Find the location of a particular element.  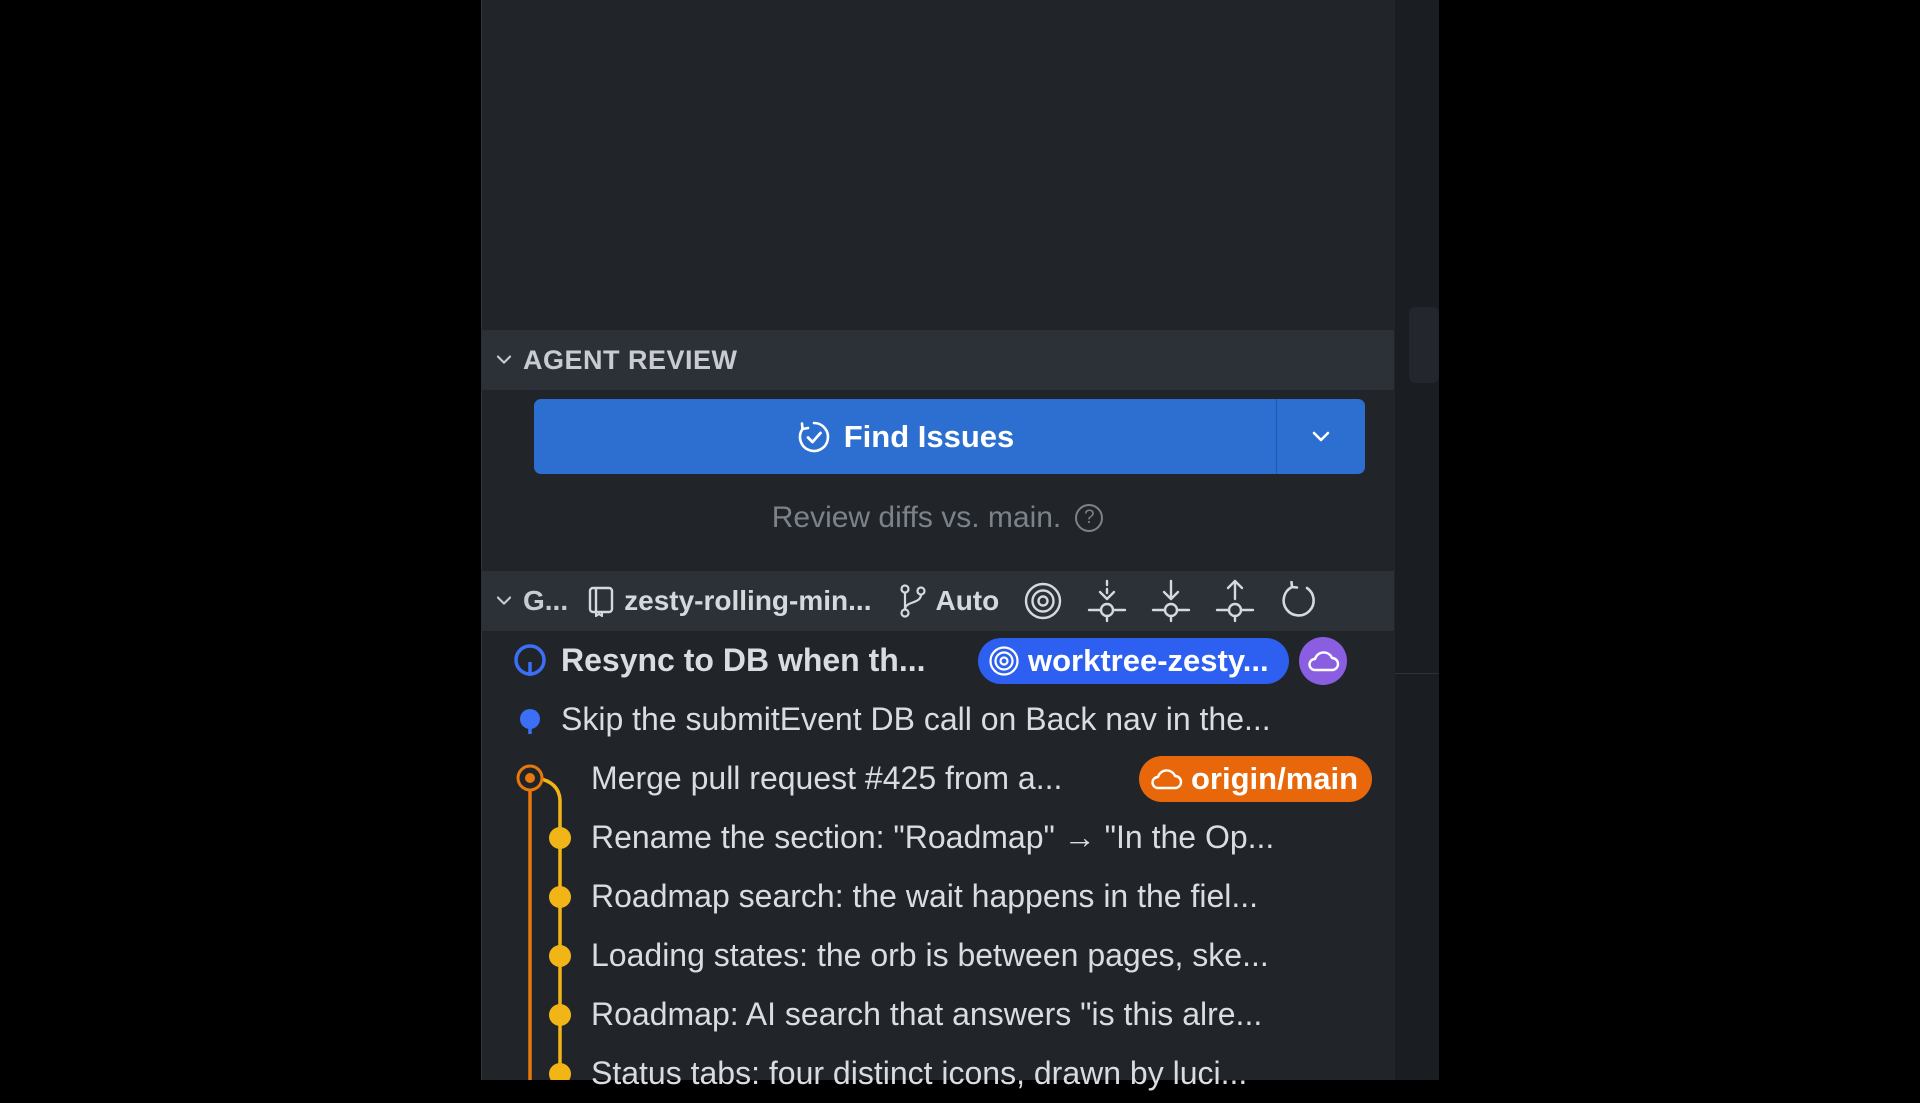

find-issues-split-button: Find Issues is located at coordinates (949, 436).